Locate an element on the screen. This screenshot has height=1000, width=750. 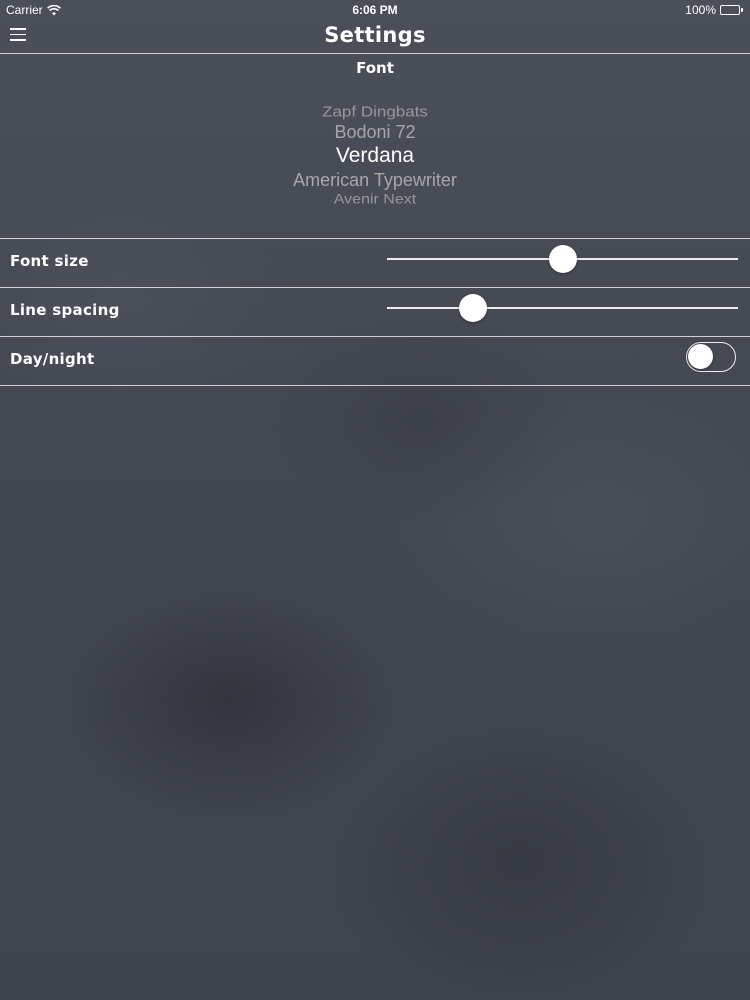
font-picker-item: Bodoni 72 is located at coordinates (375, 132).